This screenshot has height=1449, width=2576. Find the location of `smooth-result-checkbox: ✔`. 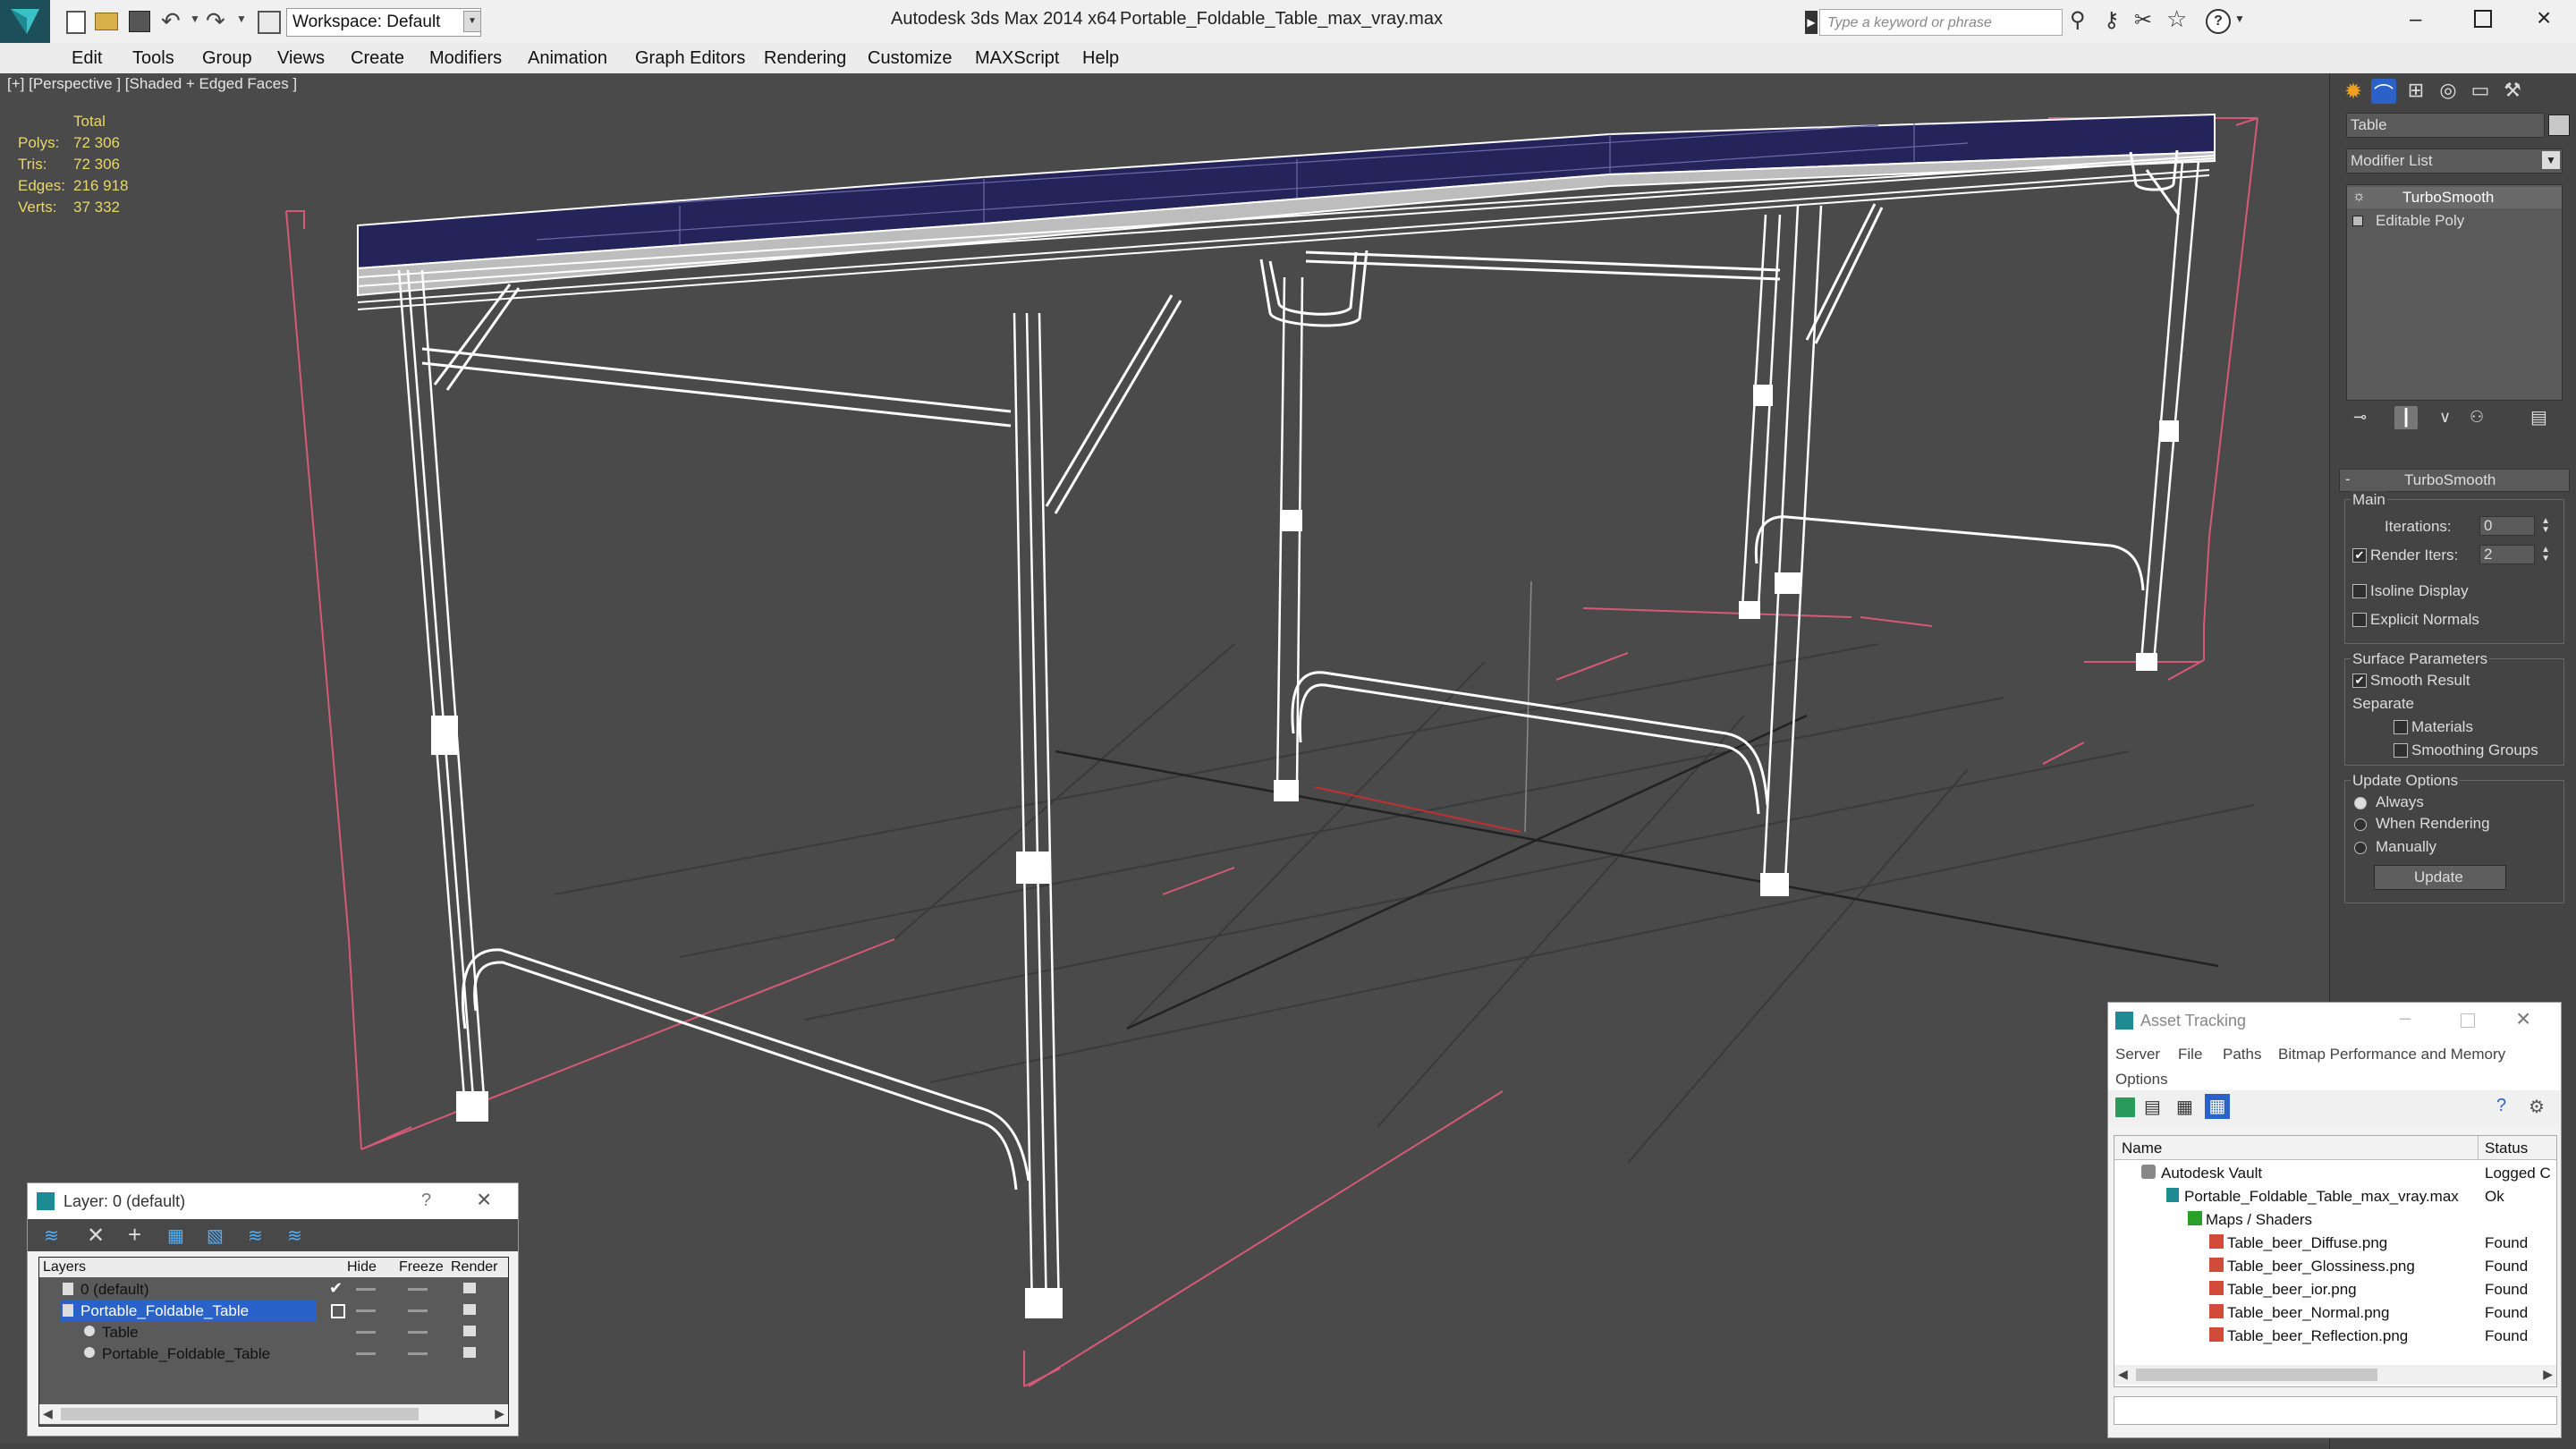

smooth-result-checkbox: ✔ is located at coordinates (2359, 681).